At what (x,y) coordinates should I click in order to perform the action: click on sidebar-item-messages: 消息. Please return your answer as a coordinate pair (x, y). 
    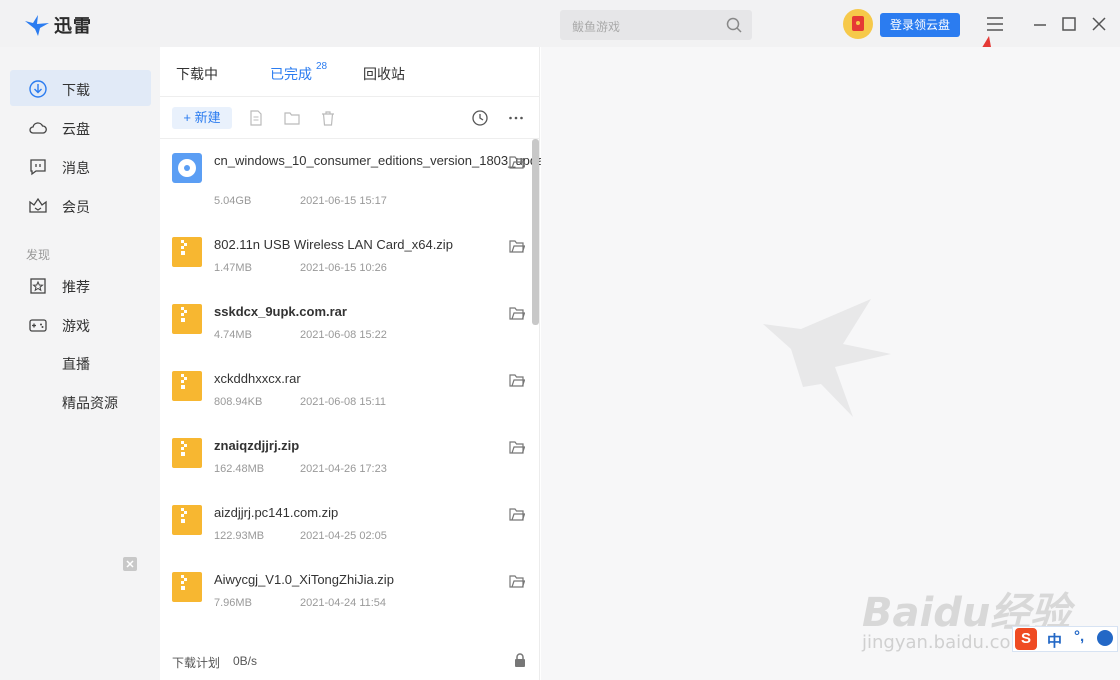
    Looking at the image, I should click on (80, 166).